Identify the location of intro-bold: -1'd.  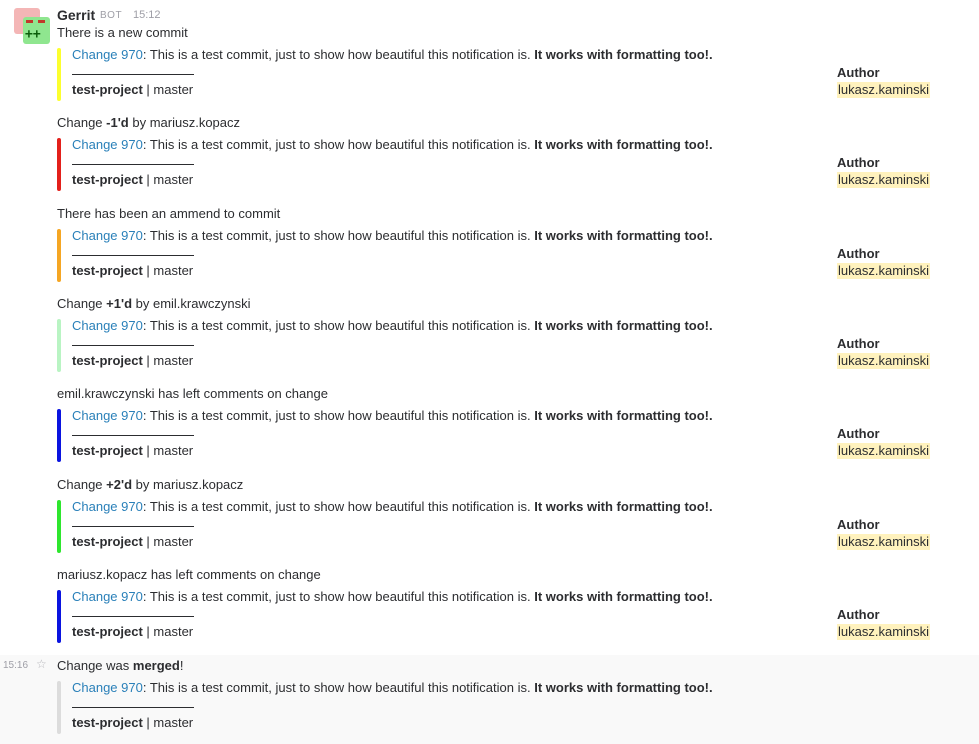
(117, 122).